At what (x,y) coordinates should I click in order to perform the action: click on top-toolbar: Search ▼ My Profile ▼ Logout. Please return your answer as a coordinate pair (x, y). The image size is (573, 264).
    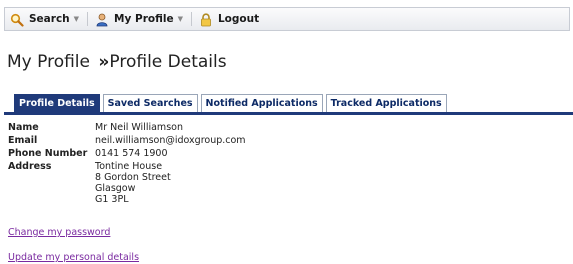
    Looking at the image, I should click on (287, 19).